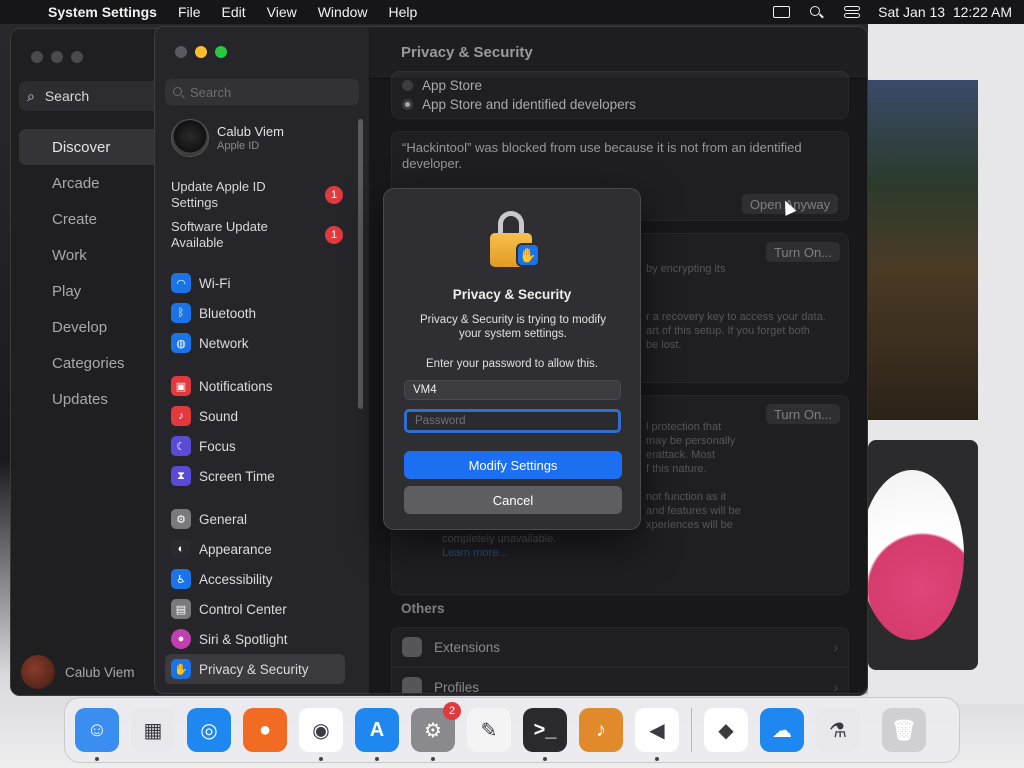 This screenshot has height=768, width=1024. I want to click on dock-glyph: ●, so click(265, 729).